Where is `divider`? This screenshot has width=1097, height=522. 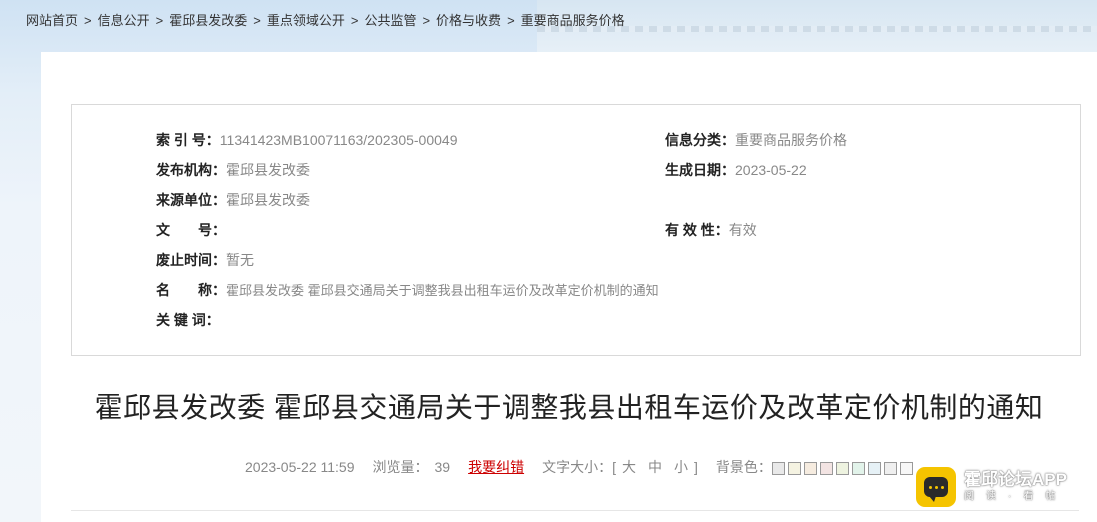 divider is located at coordinates (575, 510).